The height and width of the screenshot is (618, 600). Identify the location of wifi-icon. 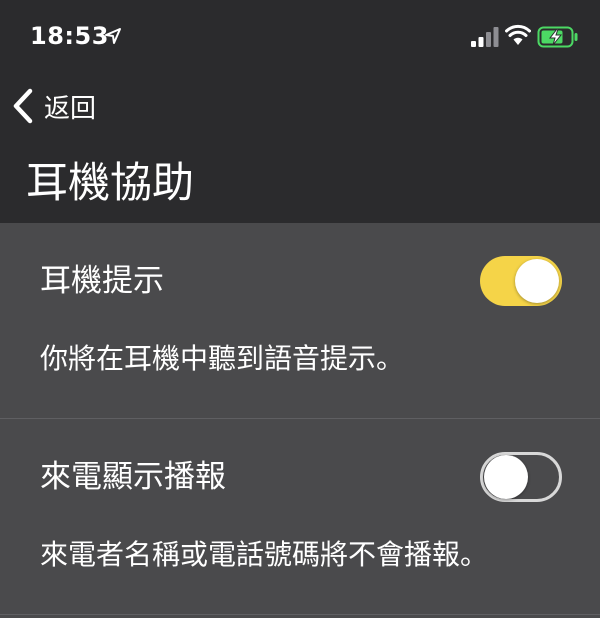
(518, 34).